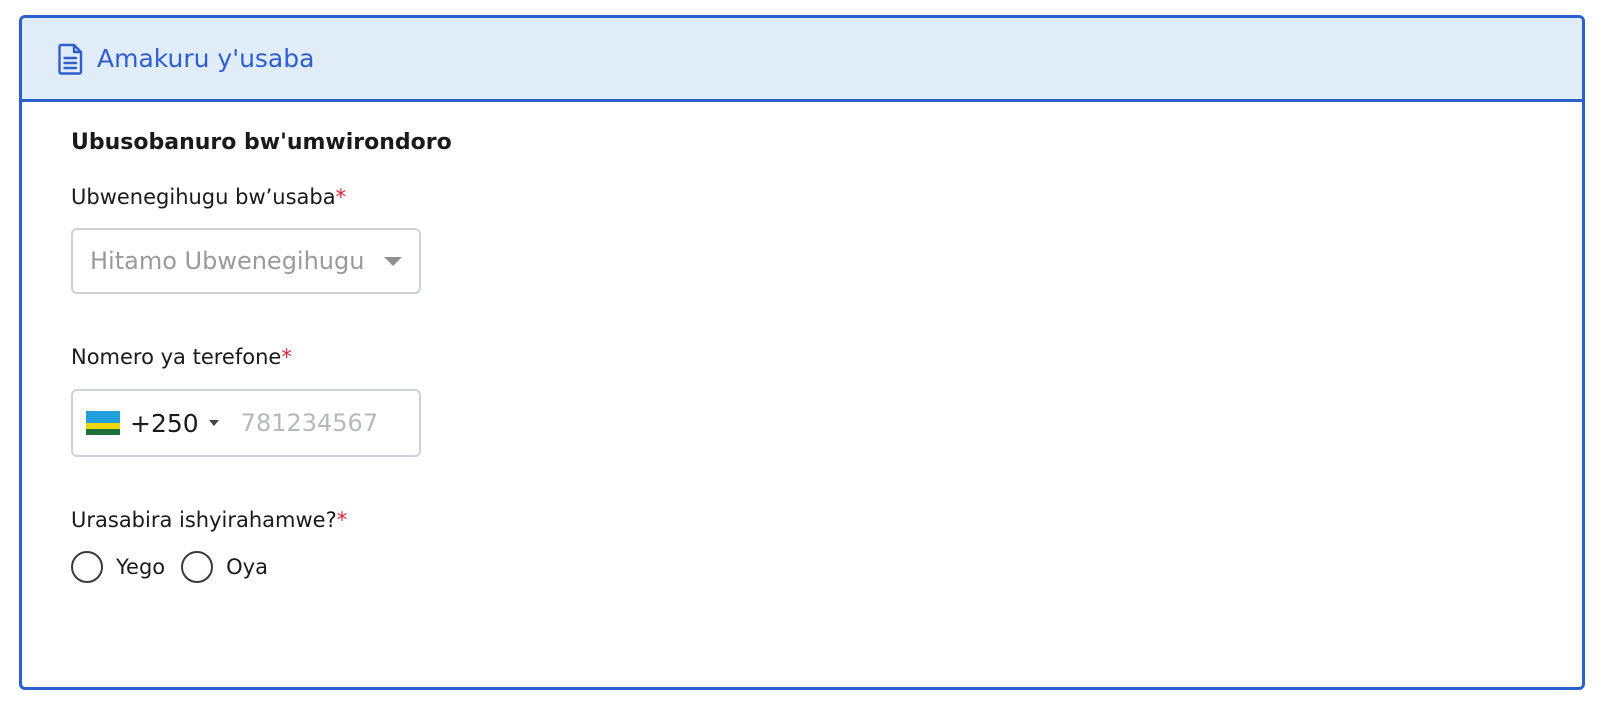  I want to click on phone-label: Nomero ya terefone*, so click(181, 357).